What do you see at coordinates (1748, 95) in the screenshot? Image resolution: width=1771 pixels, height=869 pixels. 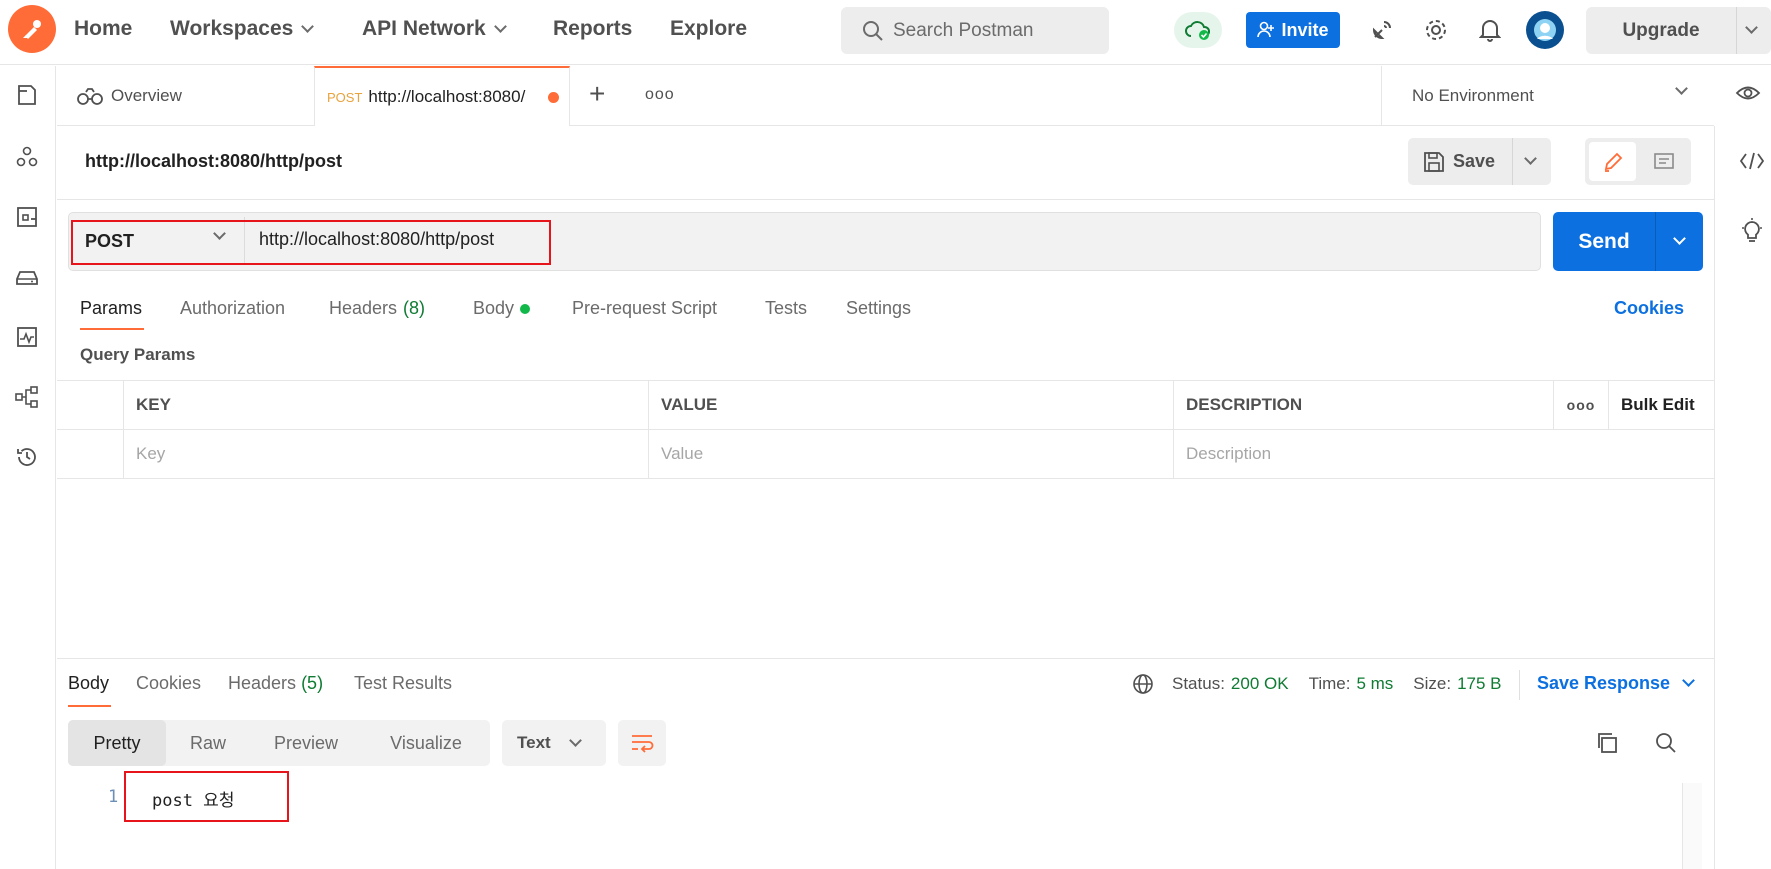 I see `eye-icon` at bounding box center [1748, 95].